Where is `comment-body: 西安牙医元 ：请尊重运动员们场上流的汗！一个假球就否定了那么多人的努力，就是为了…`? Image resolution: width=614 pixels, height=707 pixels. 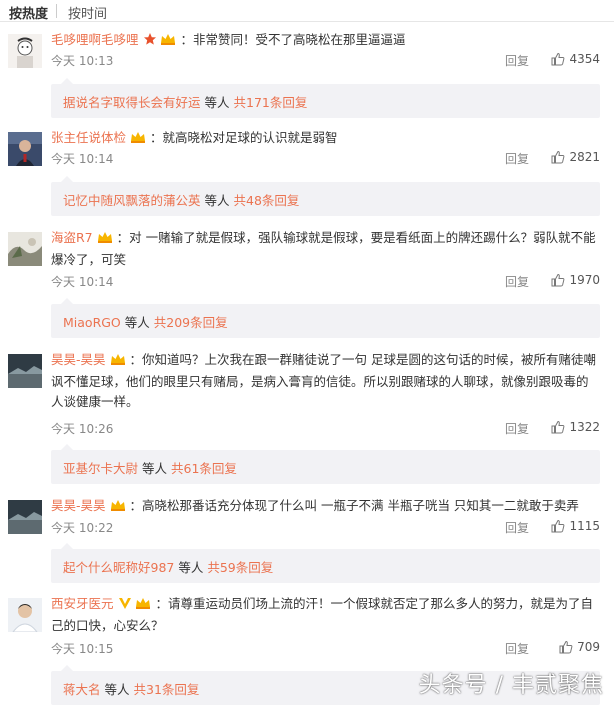 comment-body: 西安牙医元 ：请尊重运动员们场上流的汗！一个假球就否定了那么多人的努力，就是为了… is located at coordinates (325, 615).